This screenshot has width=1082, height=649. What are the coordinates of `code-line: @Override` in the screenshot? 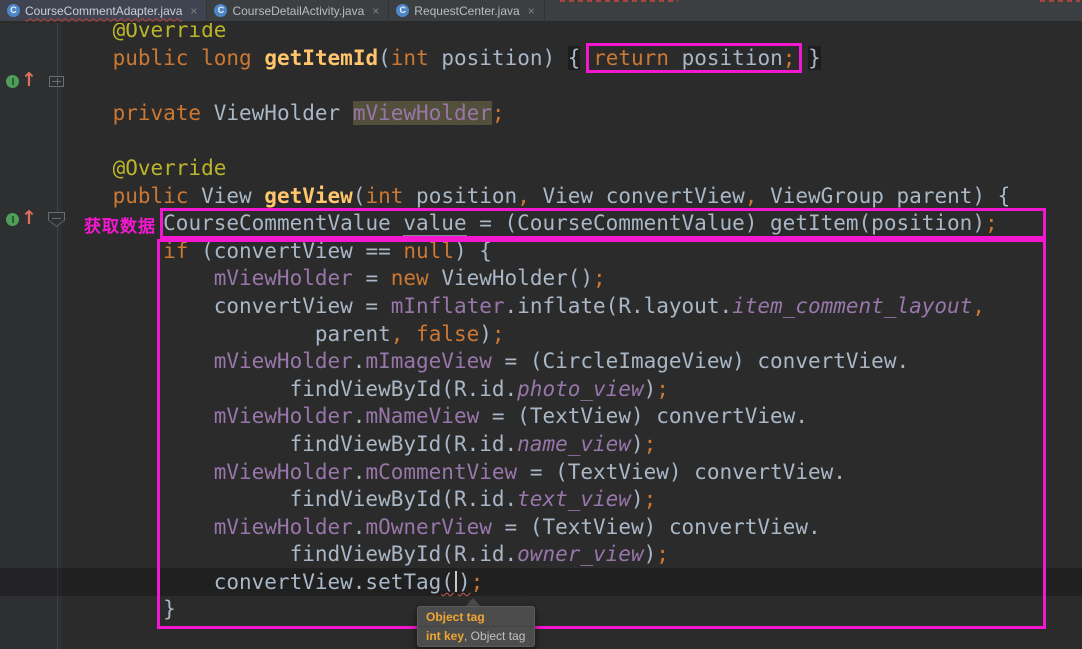 It's located at (169, 167).